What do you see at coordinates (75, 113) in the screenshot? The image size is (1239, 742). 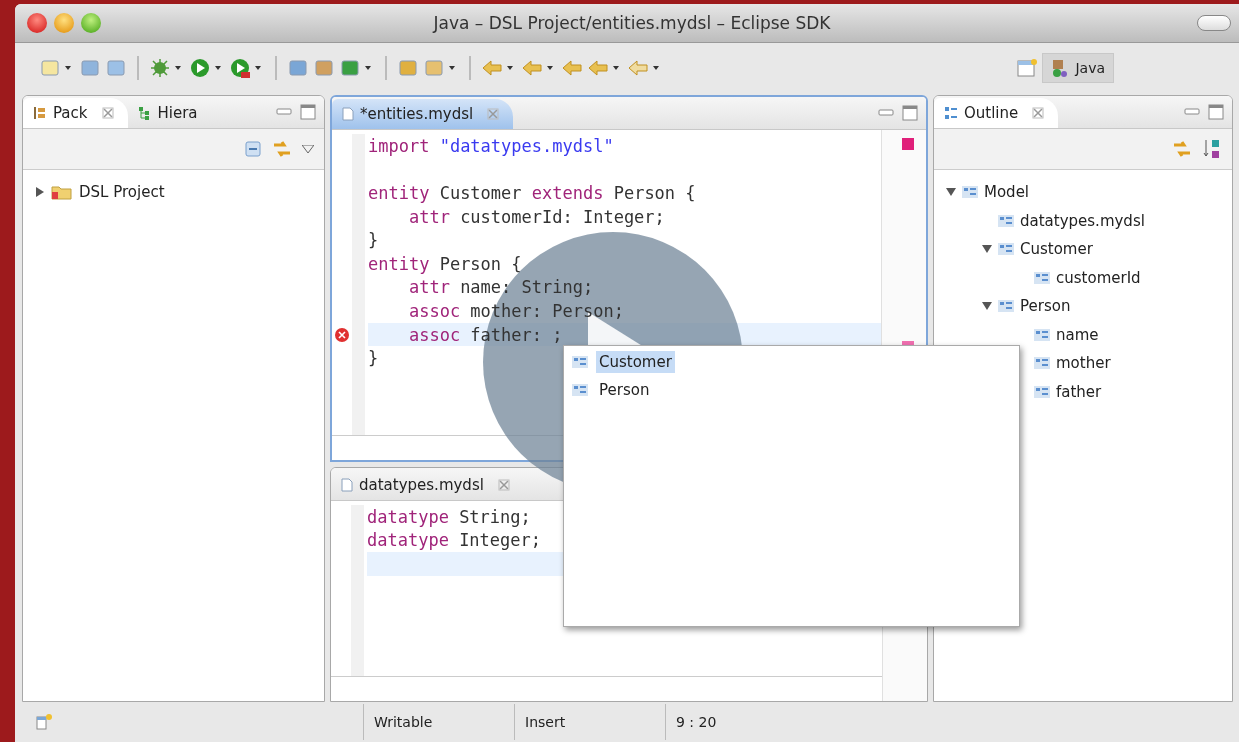 I see `tab: Pack` at bounding box center [75, 113].